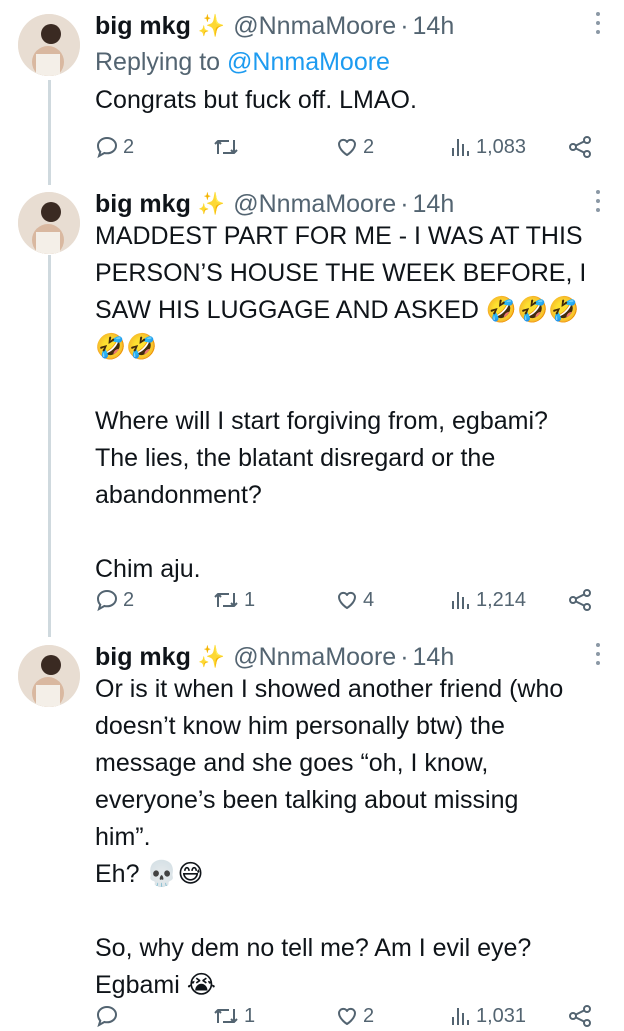 The width and height of the screenshot is (624, 1031). I want to click on like-button: 4, so click(354, 600).